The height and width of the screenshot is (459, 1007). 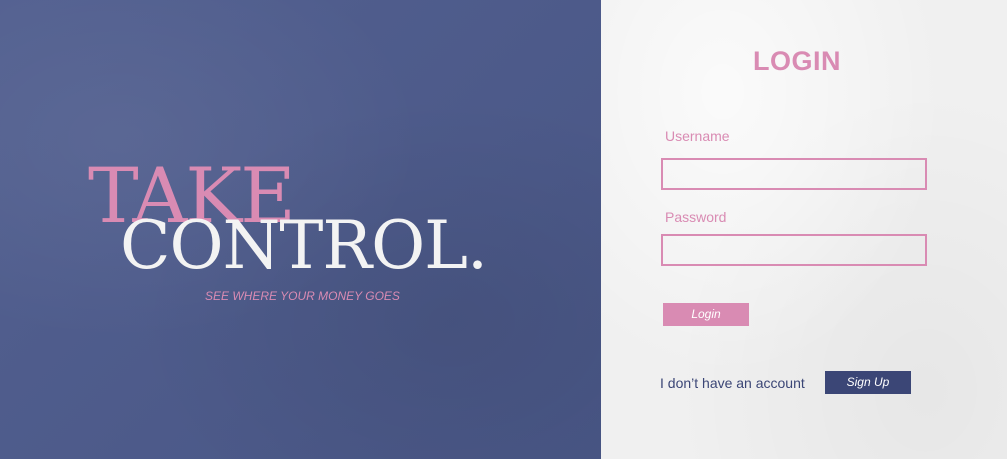 I want to click on username-label: Username, so click(x=697, y=136).